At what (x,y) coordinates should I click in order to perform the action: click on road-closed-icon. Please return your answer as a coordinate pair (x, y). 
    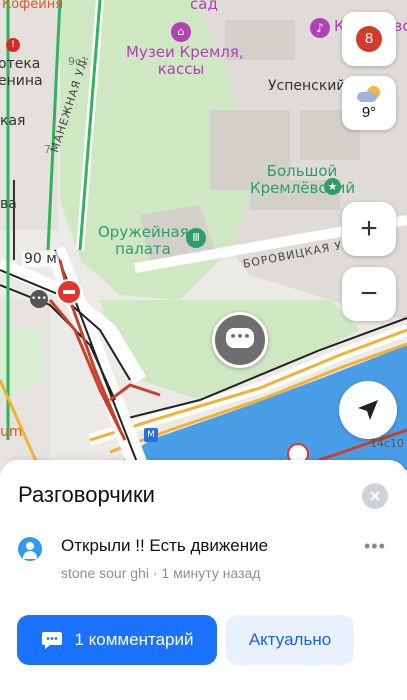
    Looking at the image, I should click on (69, 292).